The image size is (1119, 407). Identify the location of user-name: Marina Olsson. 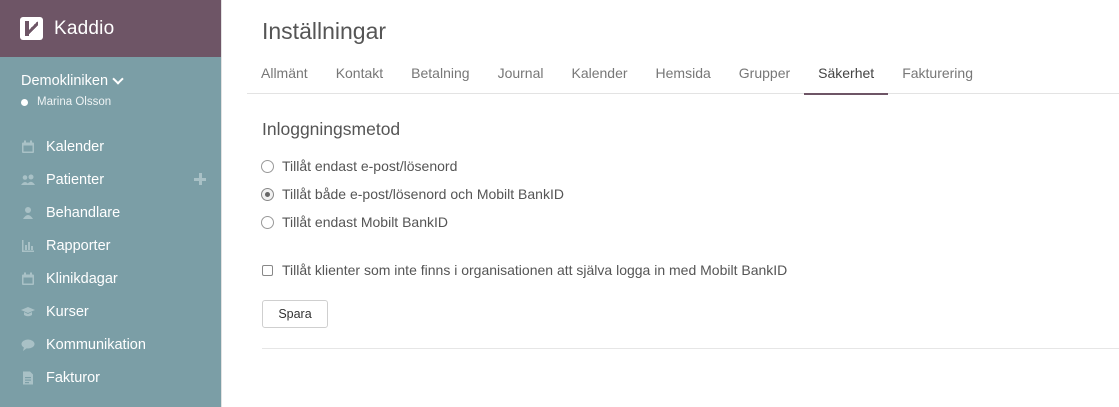
(74, 102).